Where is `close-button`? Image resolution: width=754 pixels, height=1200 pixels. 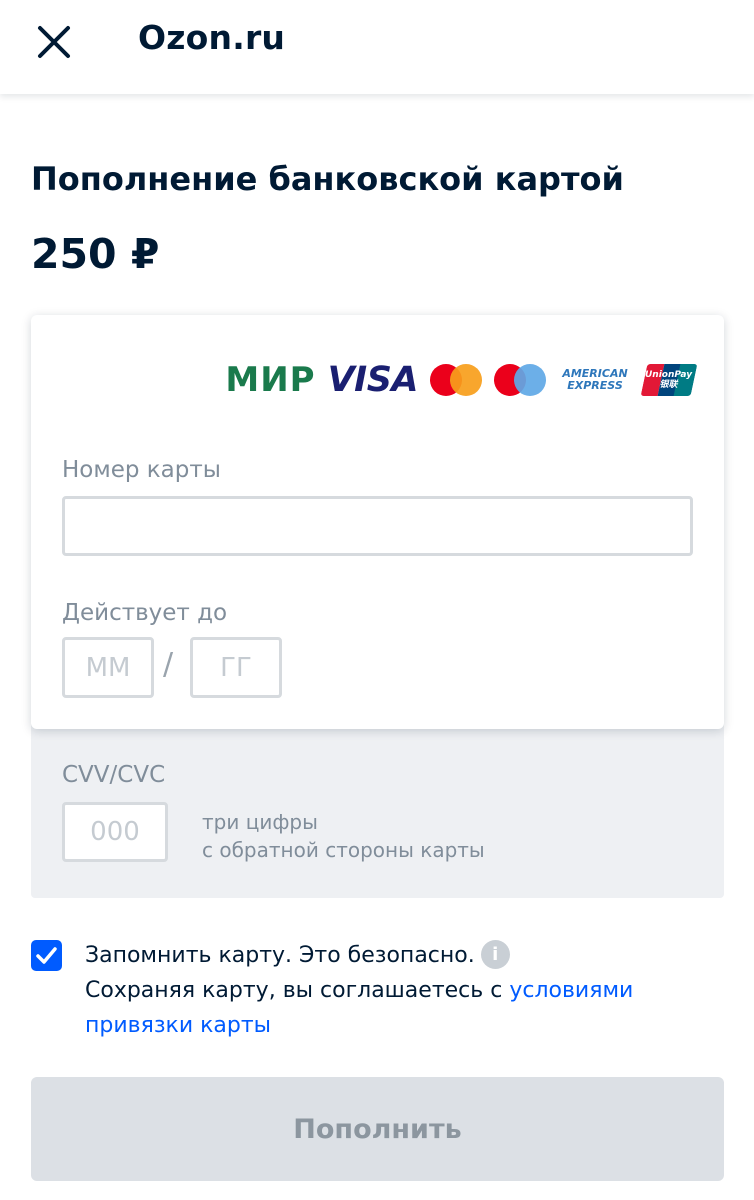 close-button is located at coordinates (54, 42).